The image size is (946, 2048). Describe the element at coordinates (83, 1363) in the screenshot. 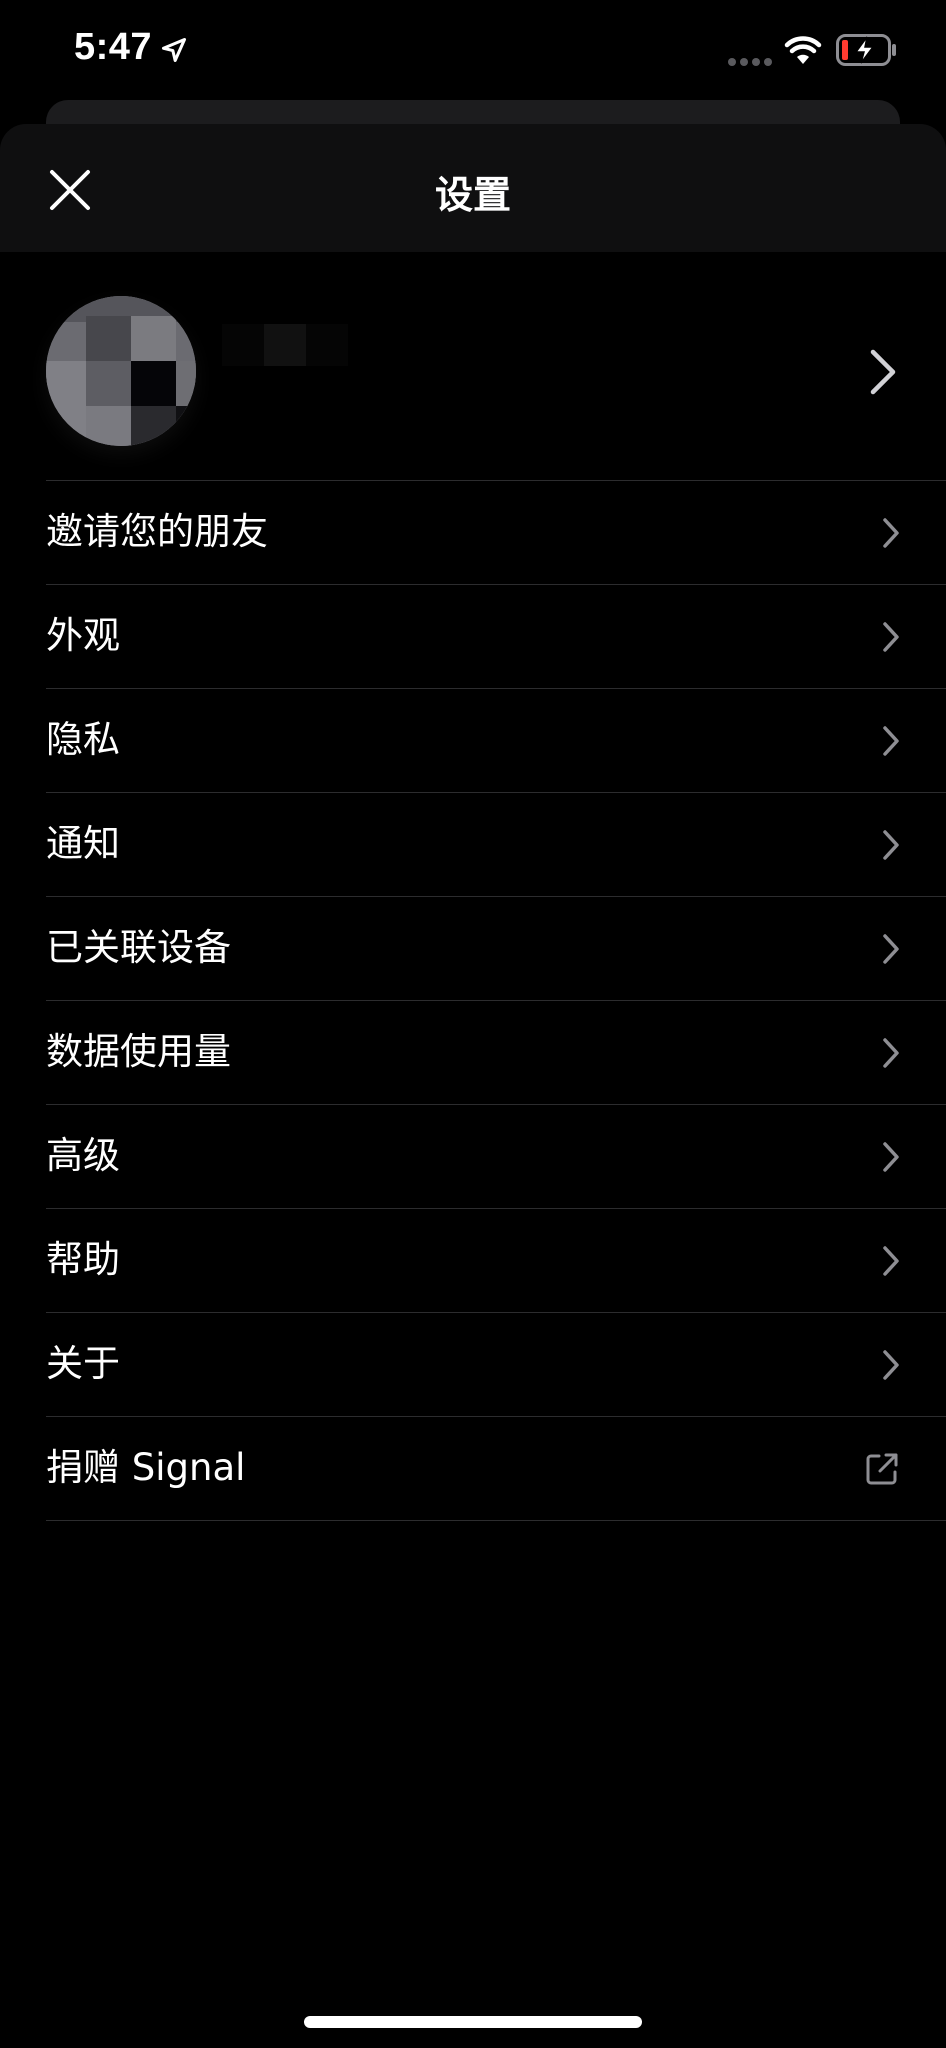

I see `menu-item-label: 关于` at that location.